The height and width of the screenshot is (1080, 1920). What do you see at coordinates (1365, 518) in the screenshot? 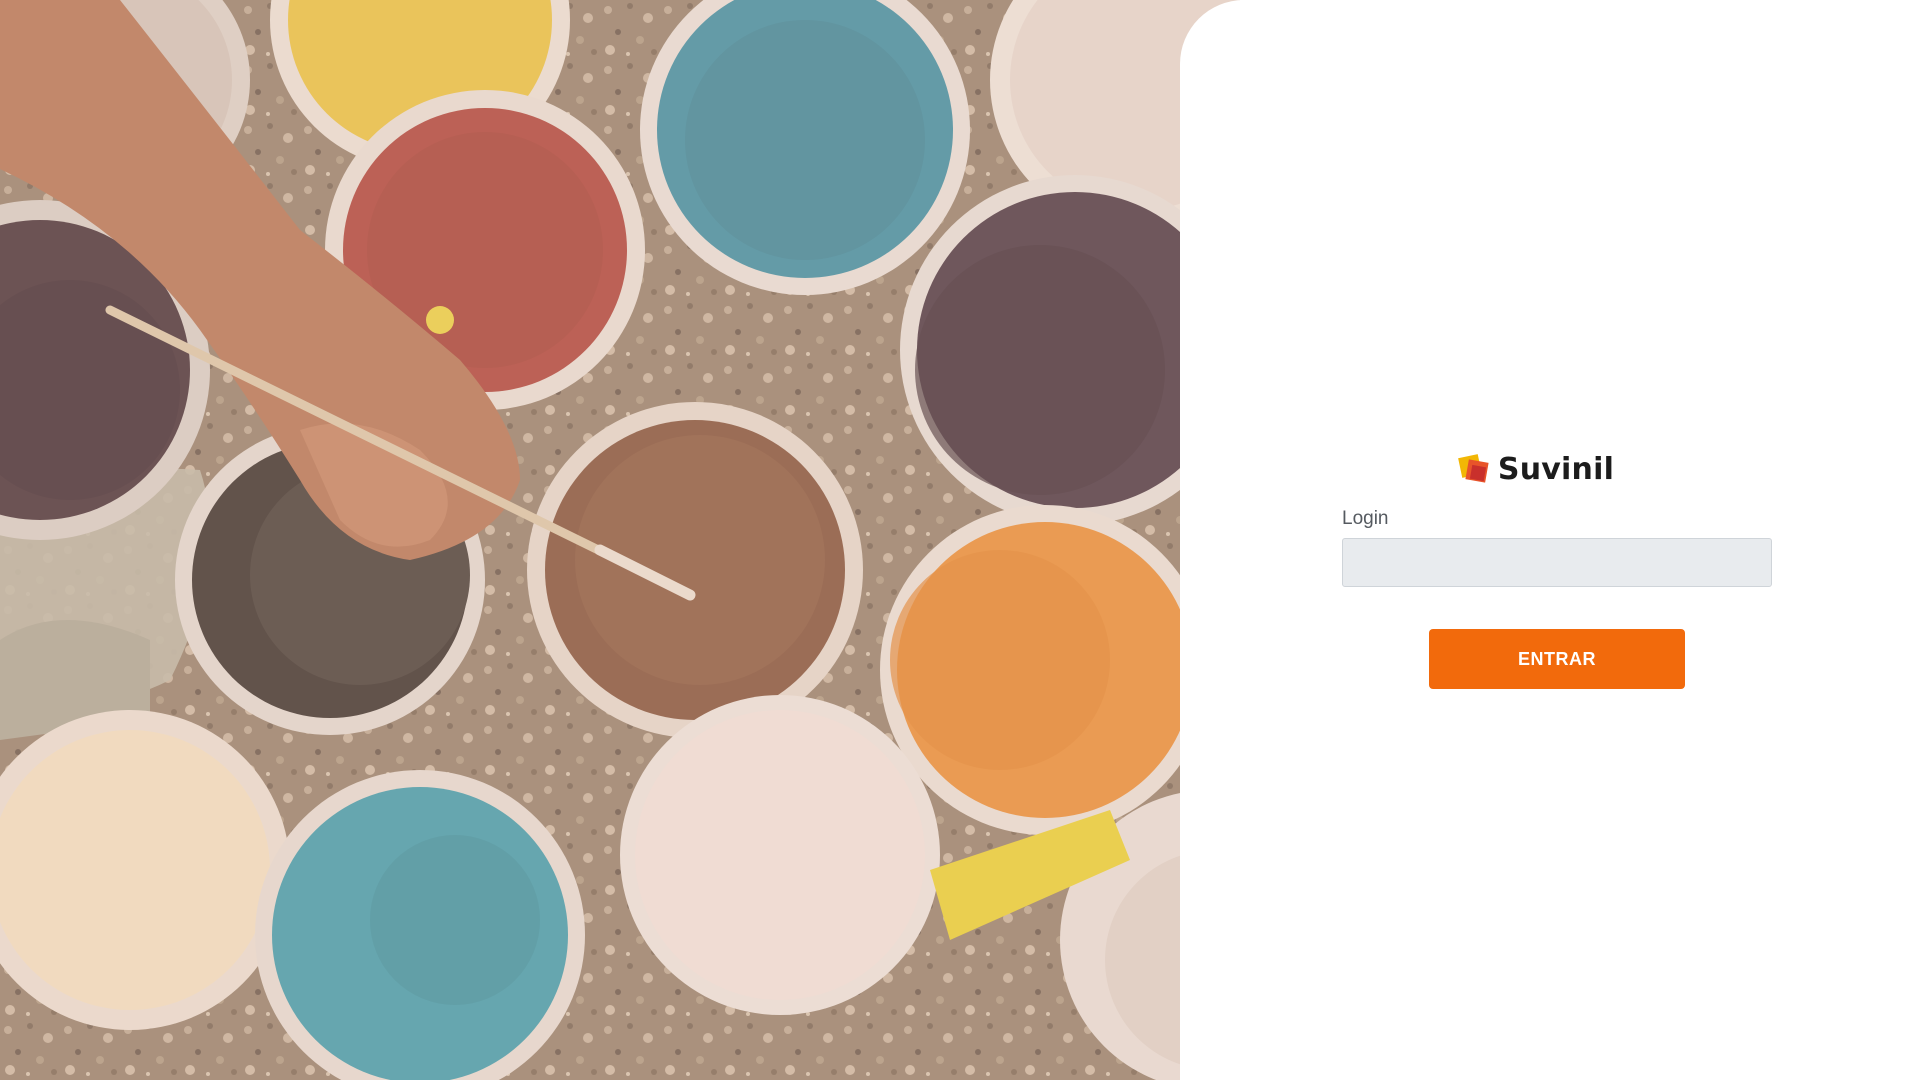
I see `login-label: Login` at bounding box center [1365, 518].